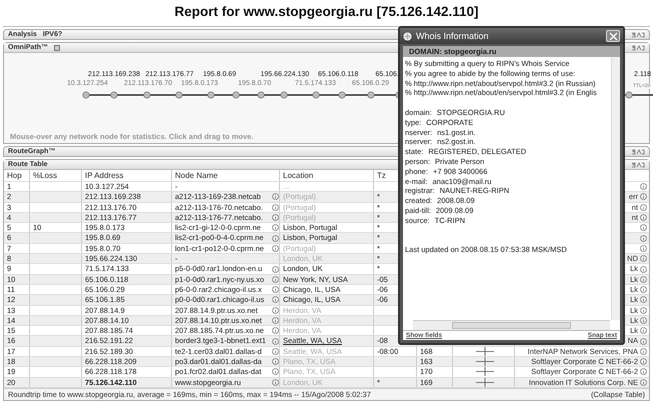  What do you see at coordinates (56, 175) in the screenshot?
I see `column-header: %Loss` at bounding box center [56, 175].